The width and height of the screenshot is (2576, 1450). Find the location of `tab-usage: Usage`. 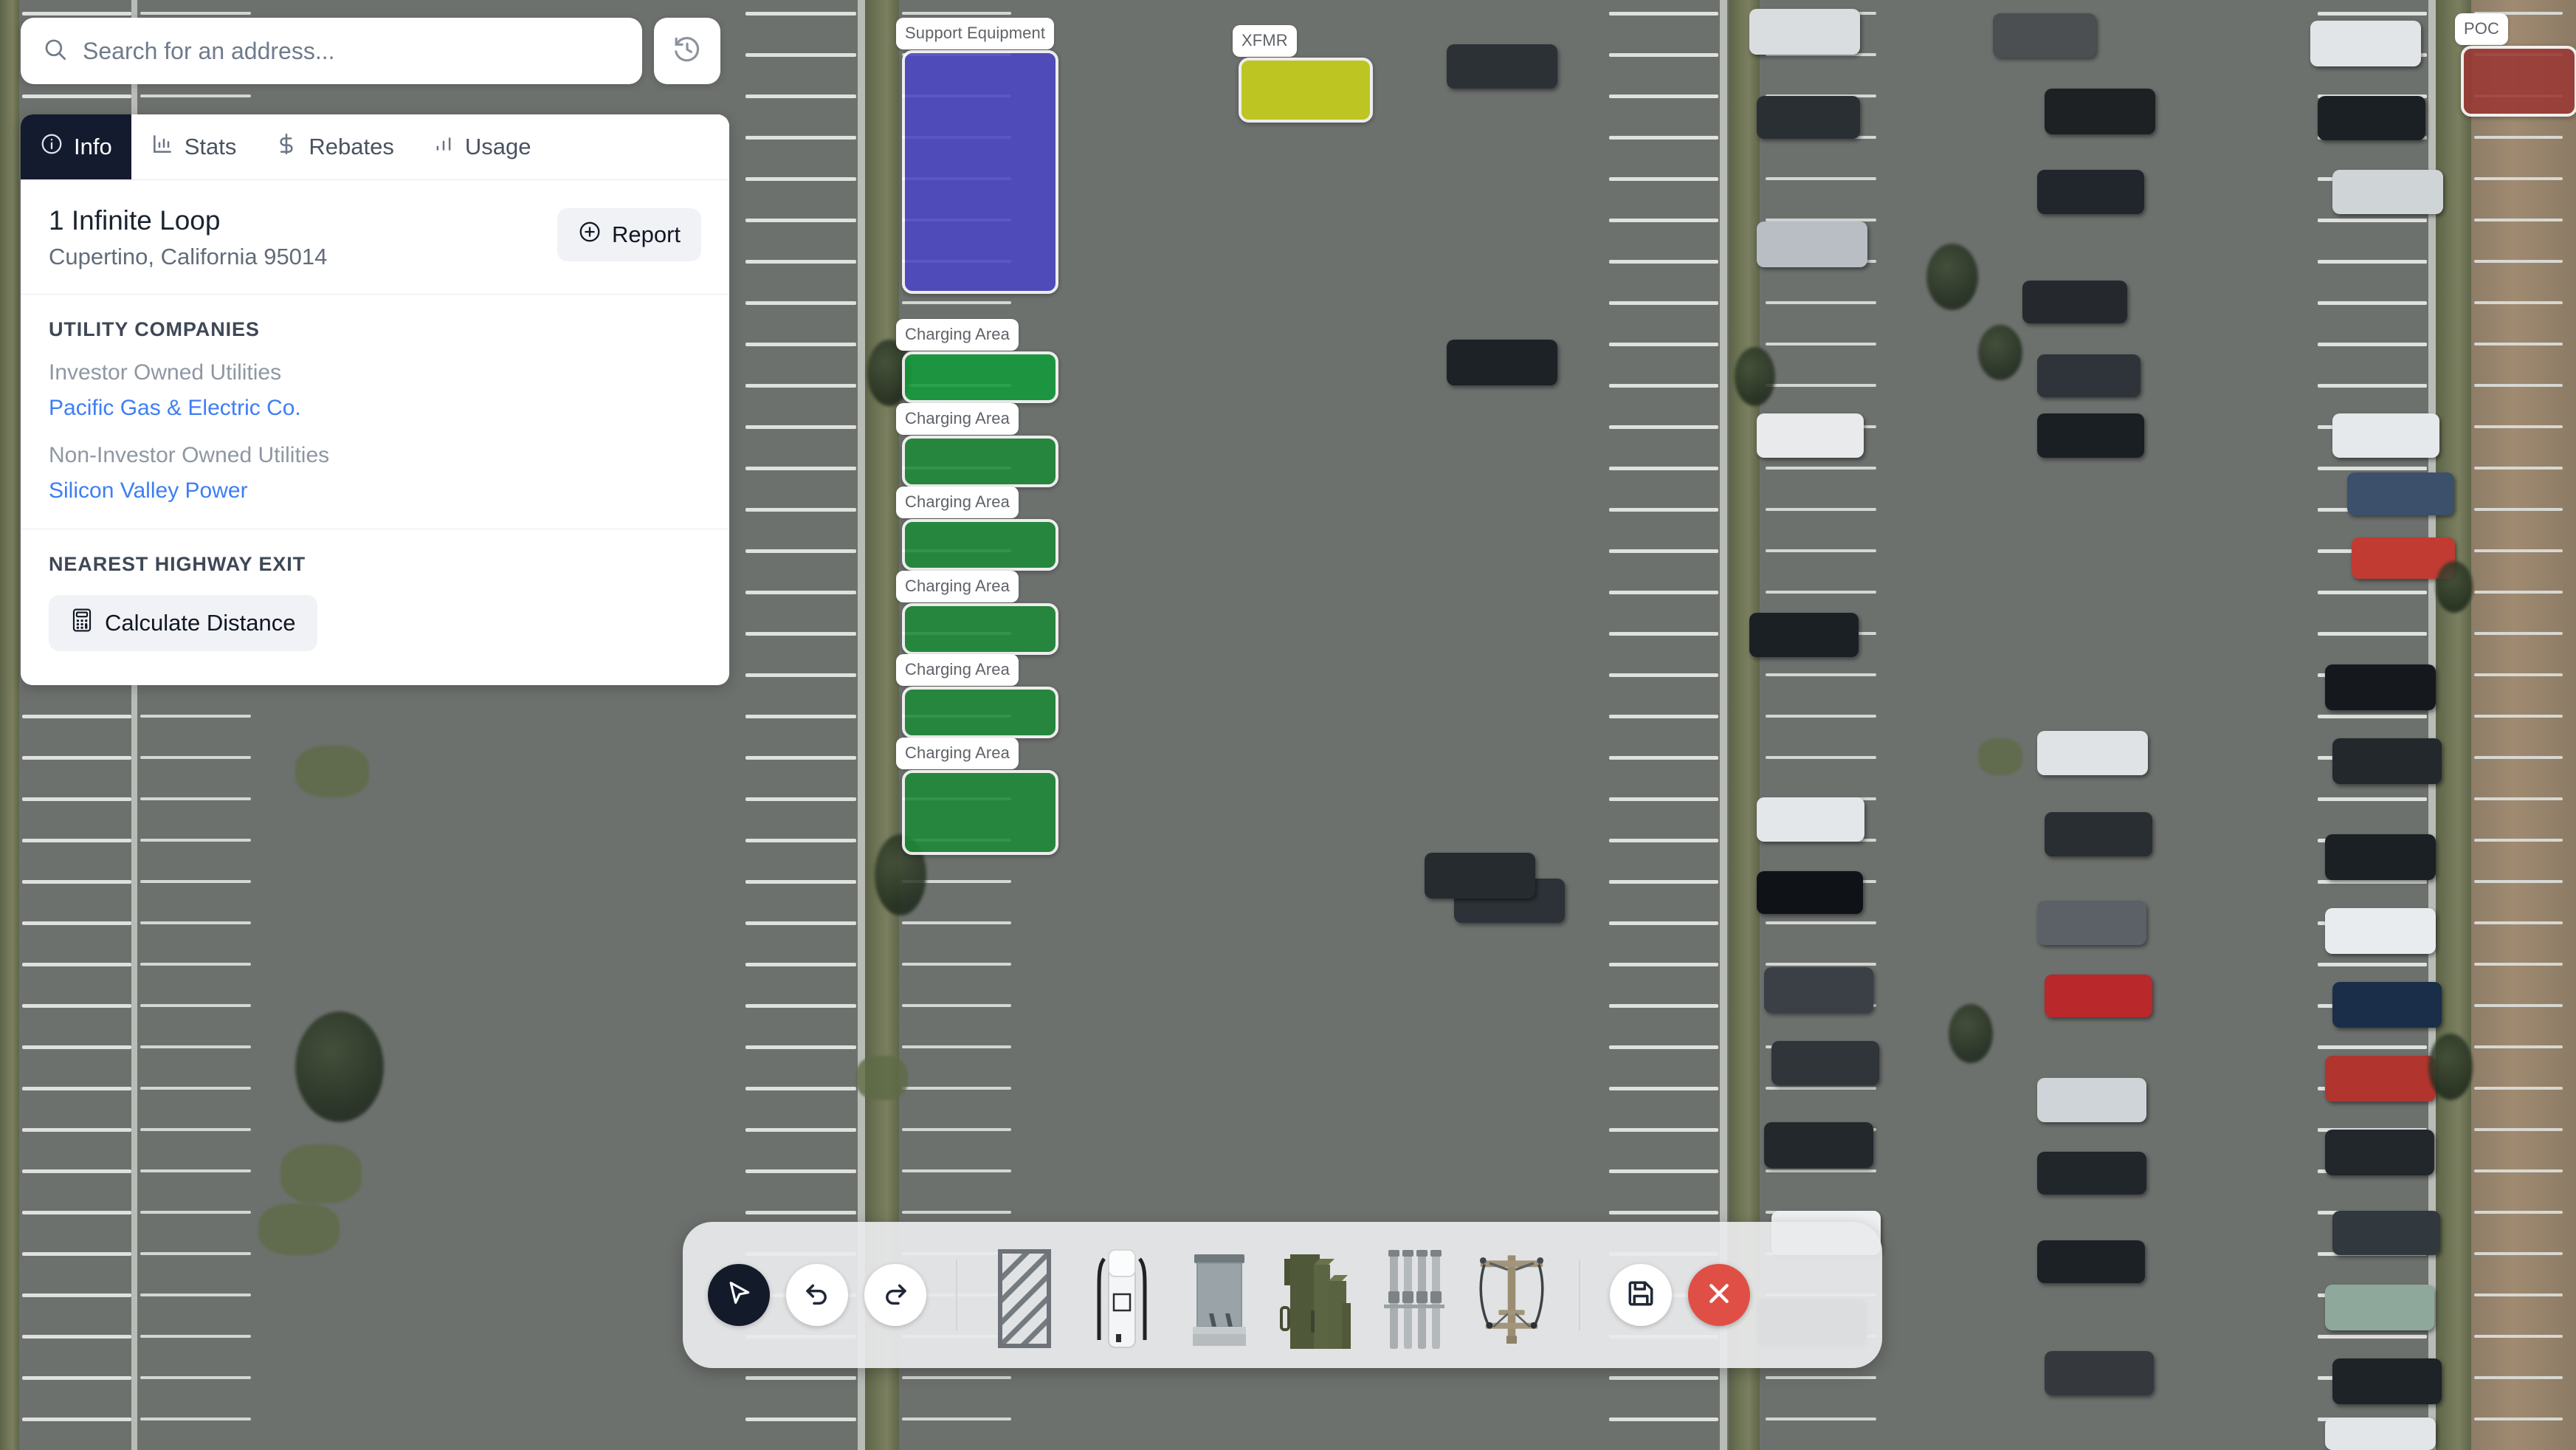

tab-usage: Usage is located at coordinates (482, 146).